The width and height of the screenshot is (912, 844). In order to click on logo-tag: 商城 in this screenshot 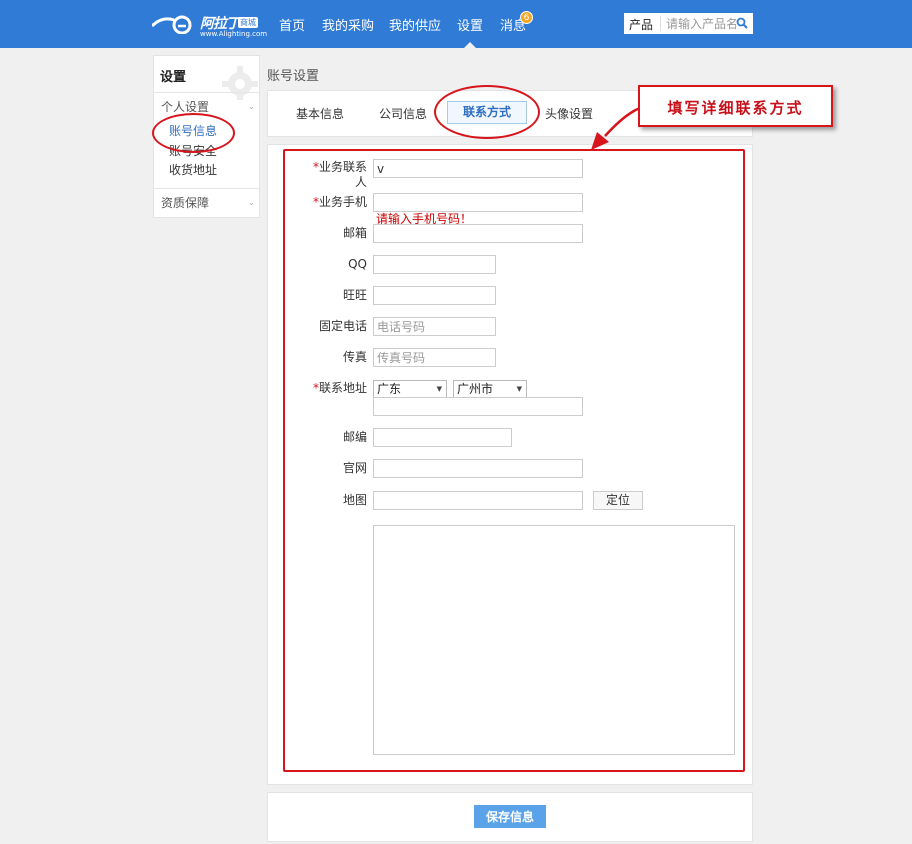, I will do `click(248, 22)`.